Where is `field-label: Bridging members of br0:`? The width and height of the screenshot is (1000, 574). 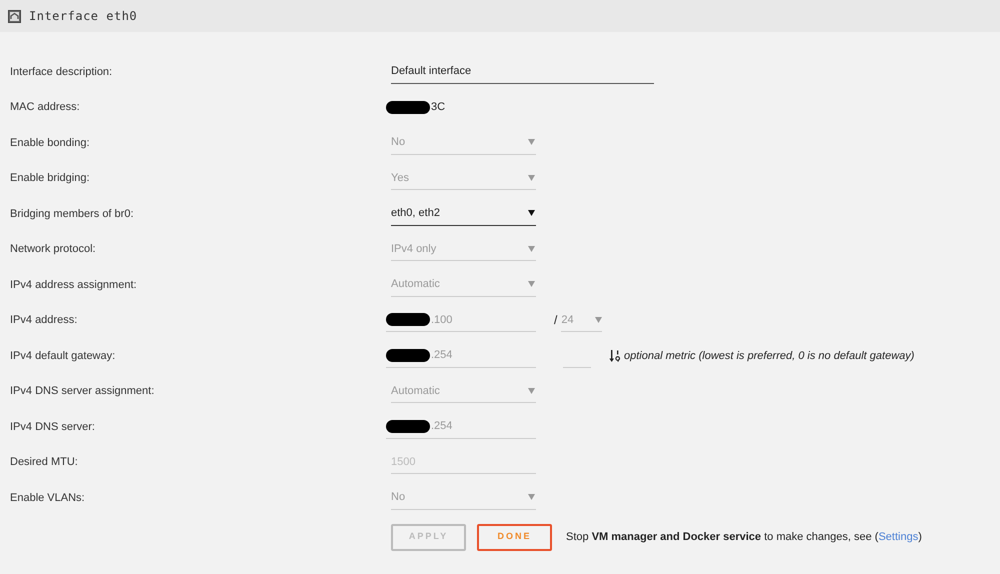 field-label: Bridging members of br0: is located at coordinates (71, 214).